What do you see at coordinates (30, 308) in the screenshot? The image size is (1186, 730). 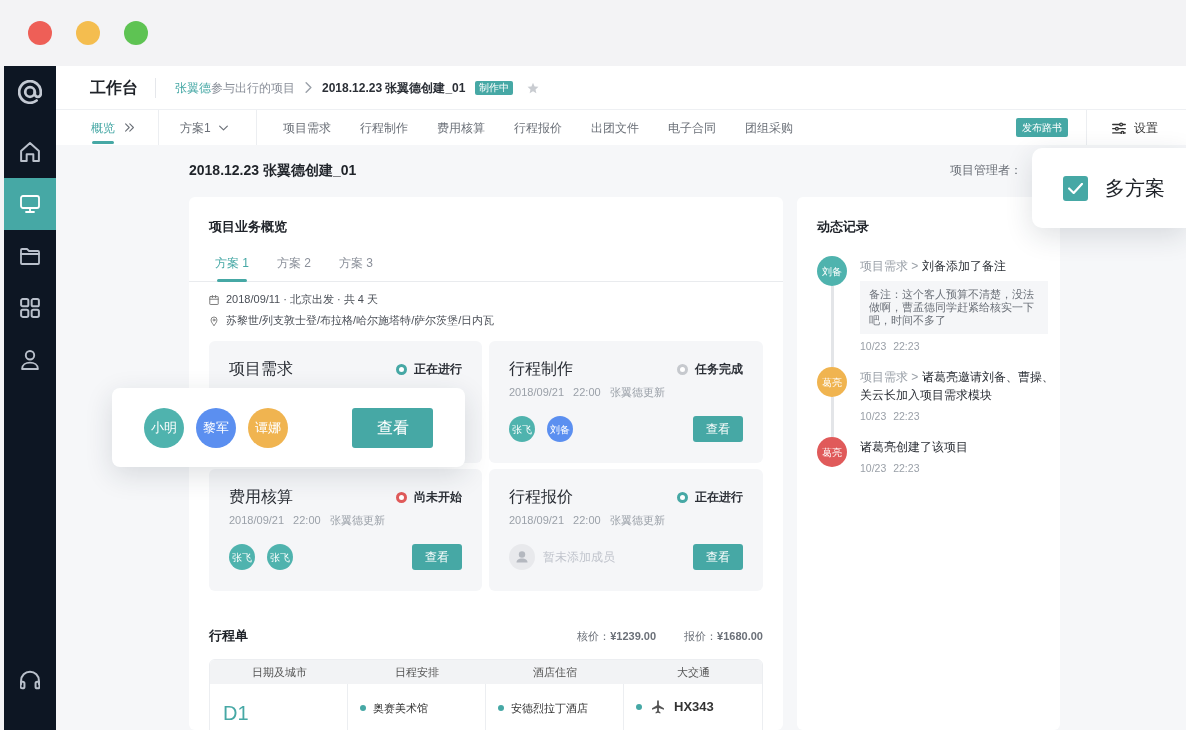 I see `grid-icon` at bounding box center [30, 308].